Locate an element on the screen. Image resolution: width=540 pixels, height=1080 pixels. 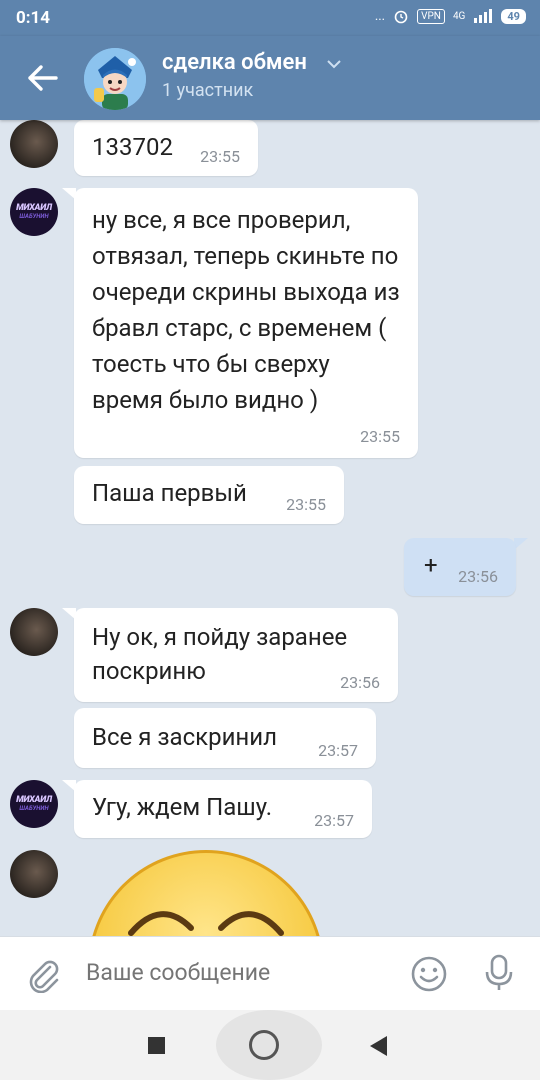
smile-icon is located at coordinates (429, 974).